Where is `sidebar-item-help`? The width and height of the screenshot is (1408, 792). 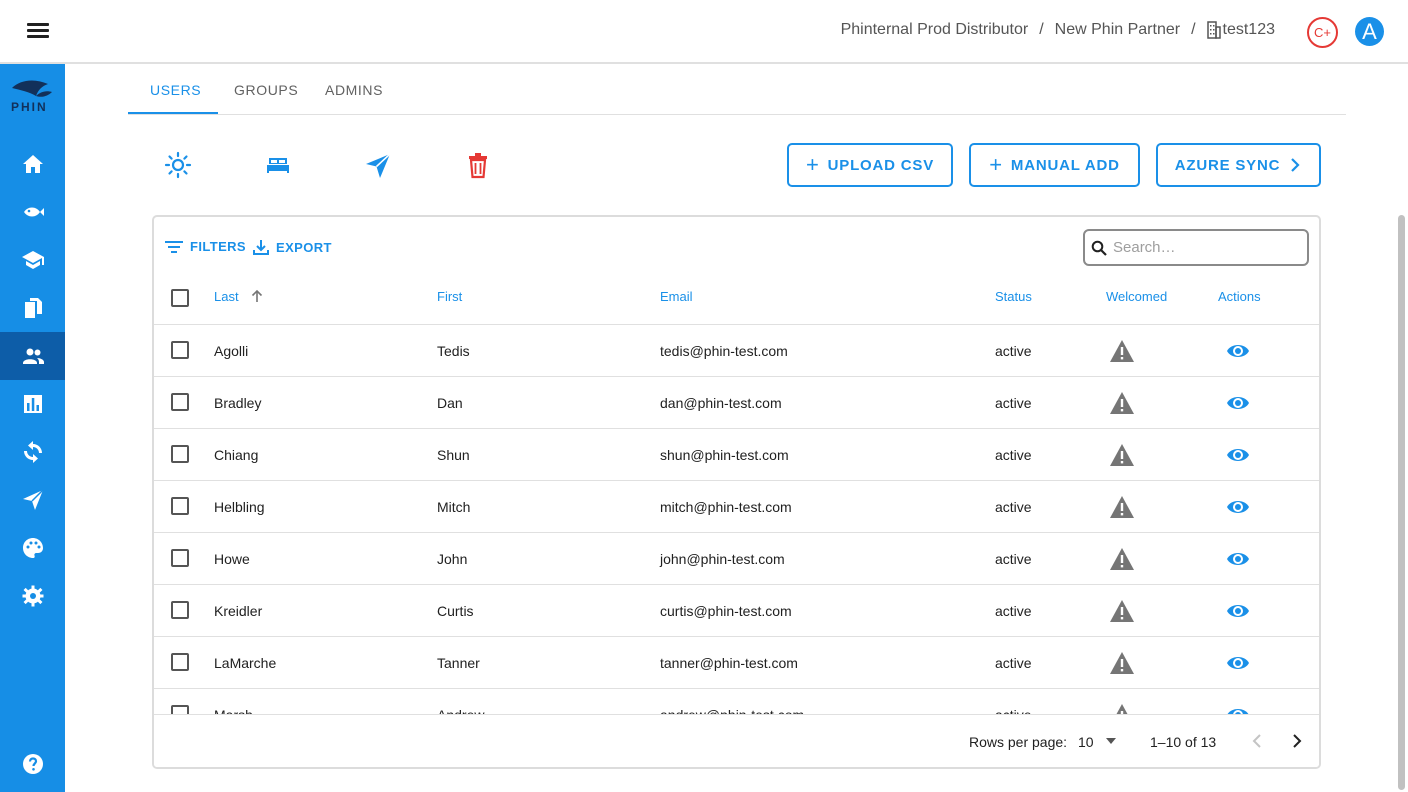 sidebar-item-help is located at coordinates (32, 764).